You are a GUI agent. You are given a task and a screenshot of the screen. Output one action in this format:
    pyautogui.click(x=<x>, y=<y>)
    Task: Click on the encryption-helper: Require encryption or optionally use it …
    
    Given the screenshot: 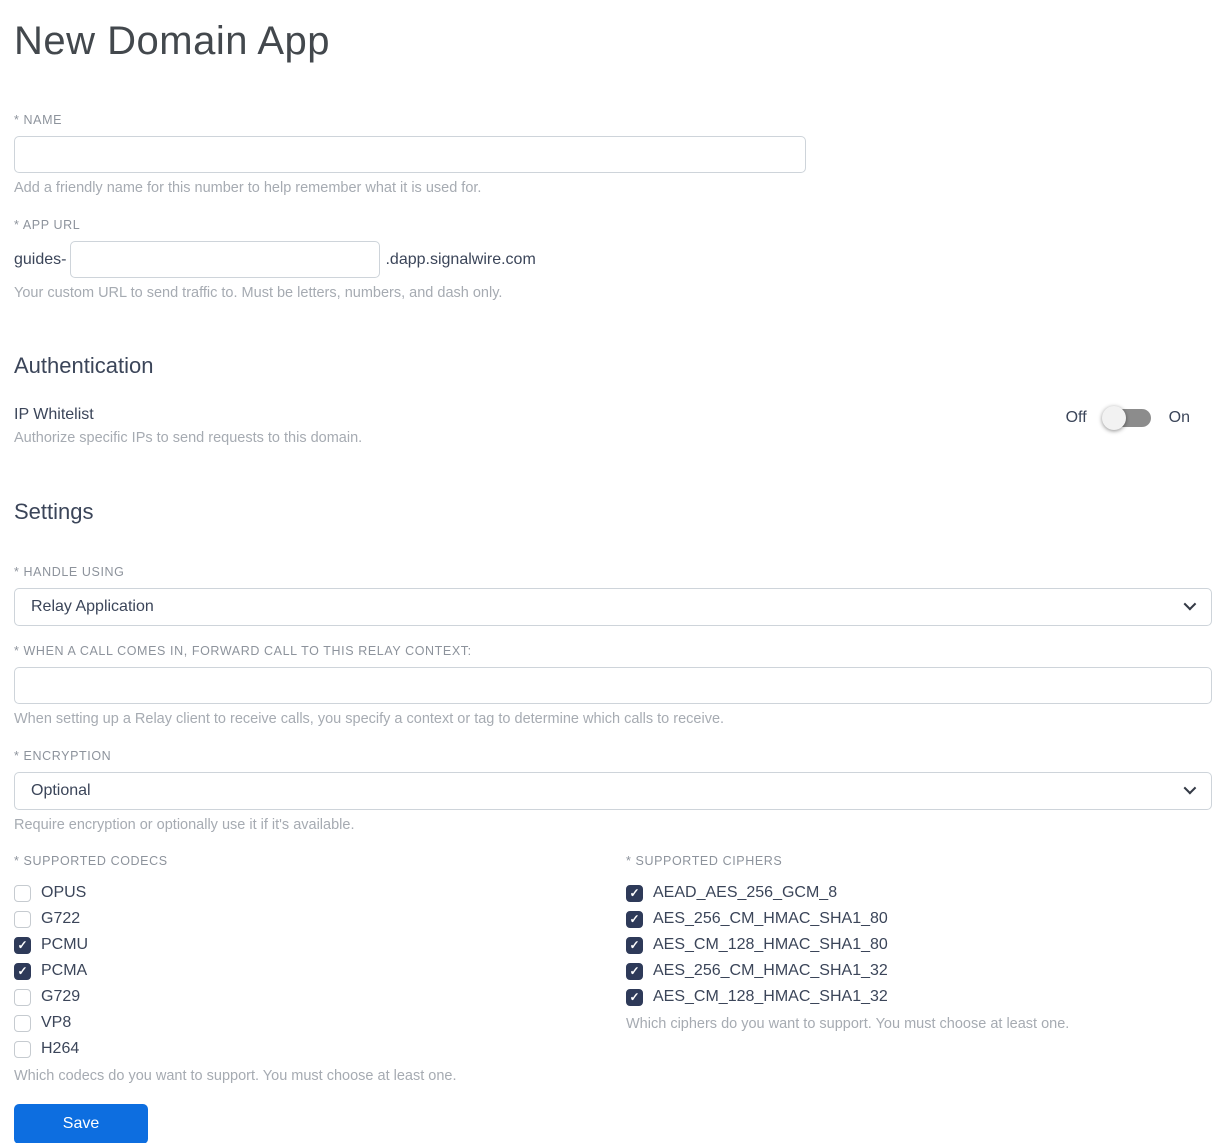 What is the action you would take?
    pyautogui.click(x=184, y=825)
    